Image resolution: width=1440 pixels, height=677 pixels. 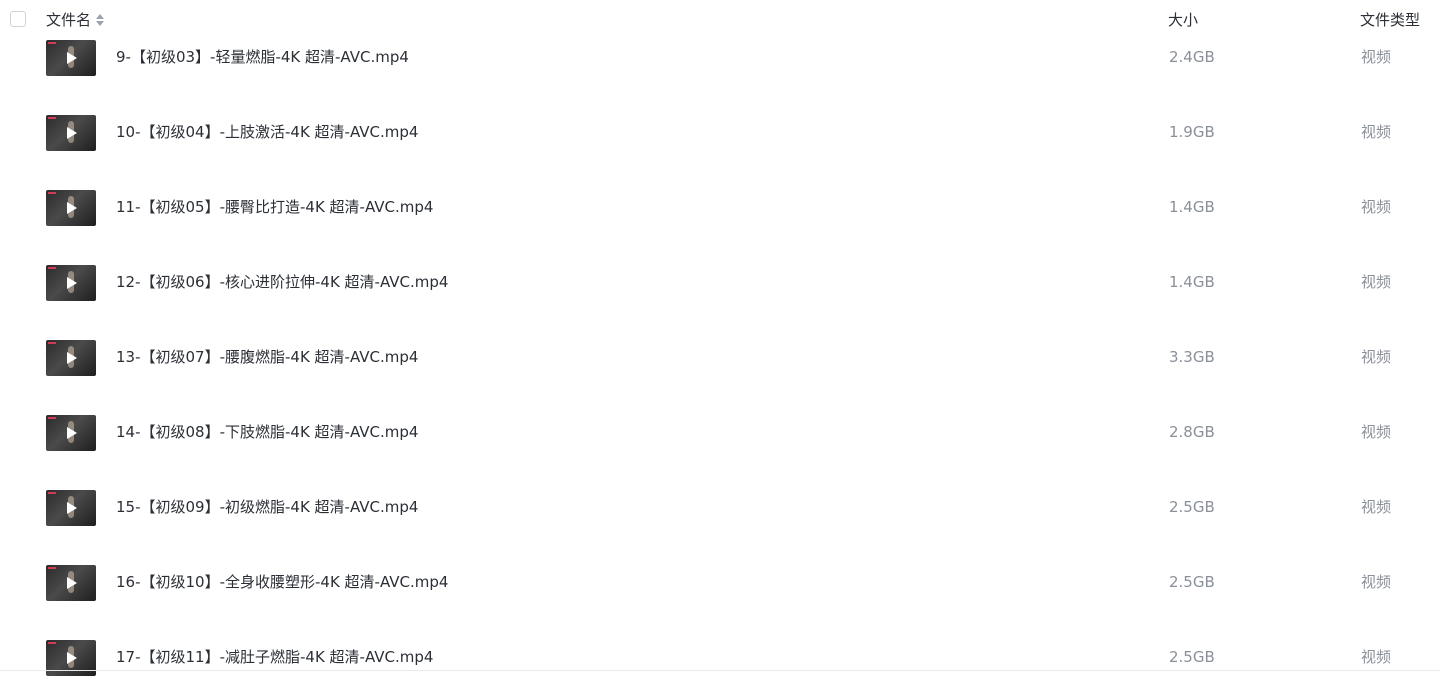 I want to click on file-size: 2.4GB, so click(x=1192, y=57).